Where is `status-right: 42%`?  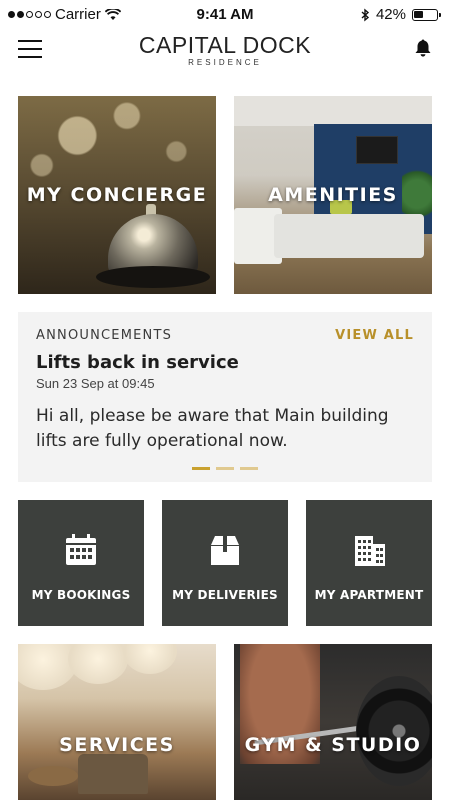 status-right: 42% is located at coordinates (400, 14).